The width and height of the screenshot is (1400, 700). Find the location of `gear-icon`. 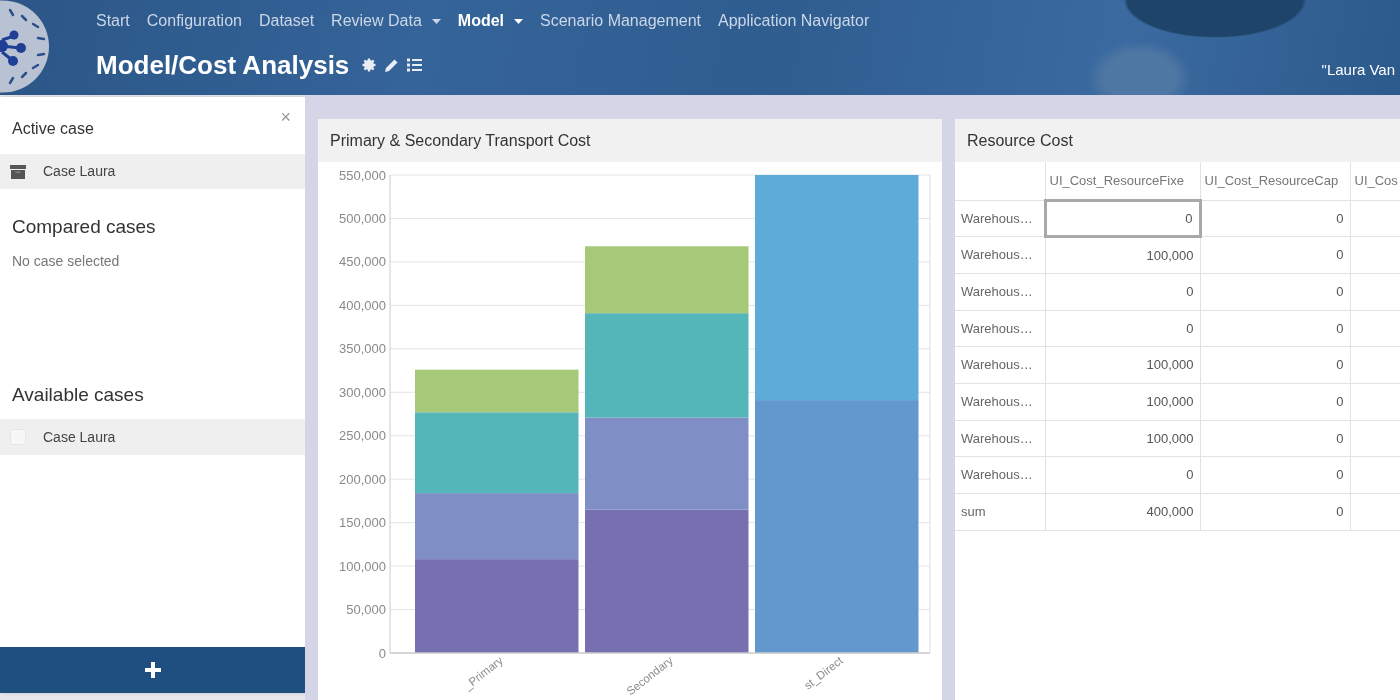

gear-icon is located at coordinates (369, 65).